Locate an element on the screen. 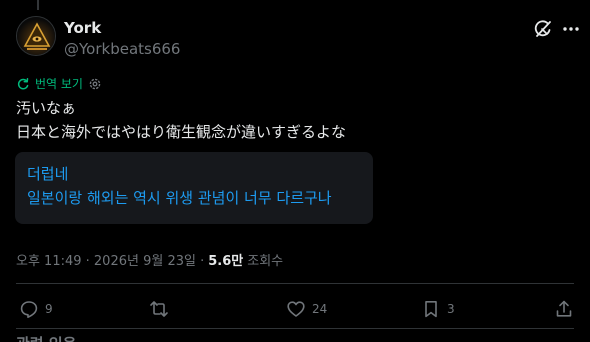  bookmark-button: 3 is located at coordinates (438, 309).